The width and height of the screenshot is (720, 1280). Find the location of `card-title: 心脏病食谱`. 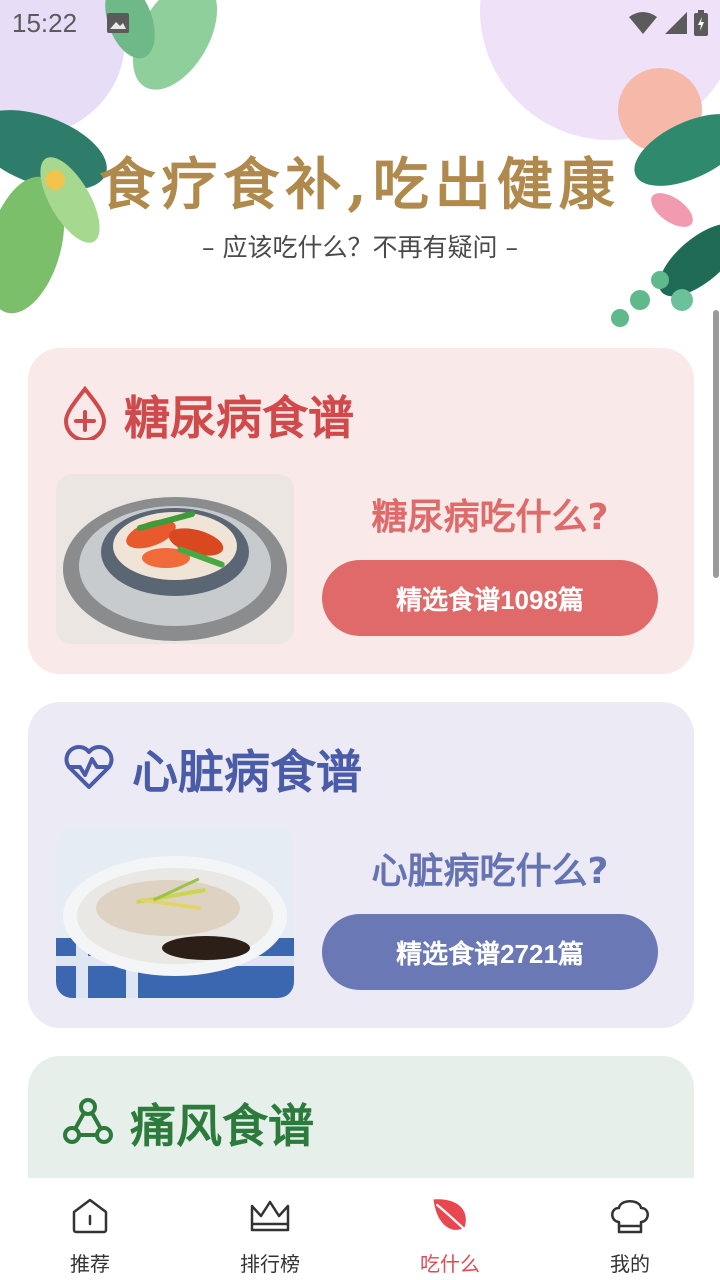

card-title: 心脏病食谱 is located at coordinates (247, 772).